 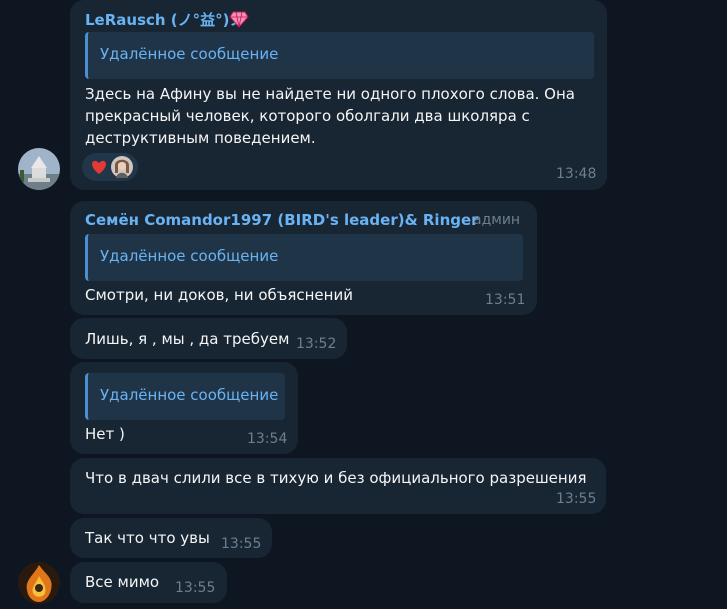 What do you see at coordinates (110, 167) in the screenshot?
I see `reaction-chip` at bounding box center [110, 167].